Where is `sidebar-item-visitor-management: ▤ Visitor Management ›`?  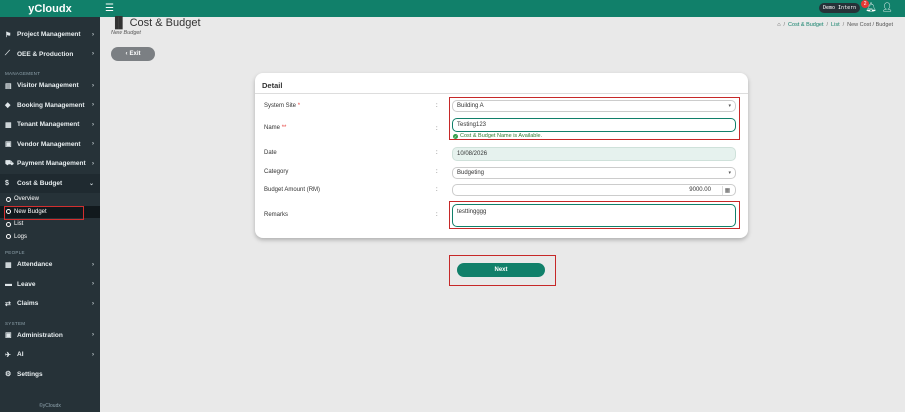
sidebar-item-visitor-management: ▤ Visitor Management › is located at coordinates (50, 86).